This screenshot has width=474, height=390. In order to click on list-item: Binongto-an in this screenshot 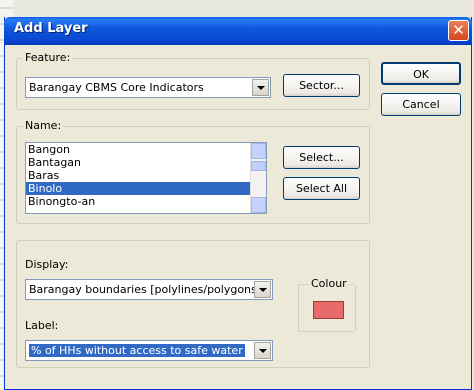, I will do `click(146, 201)`.